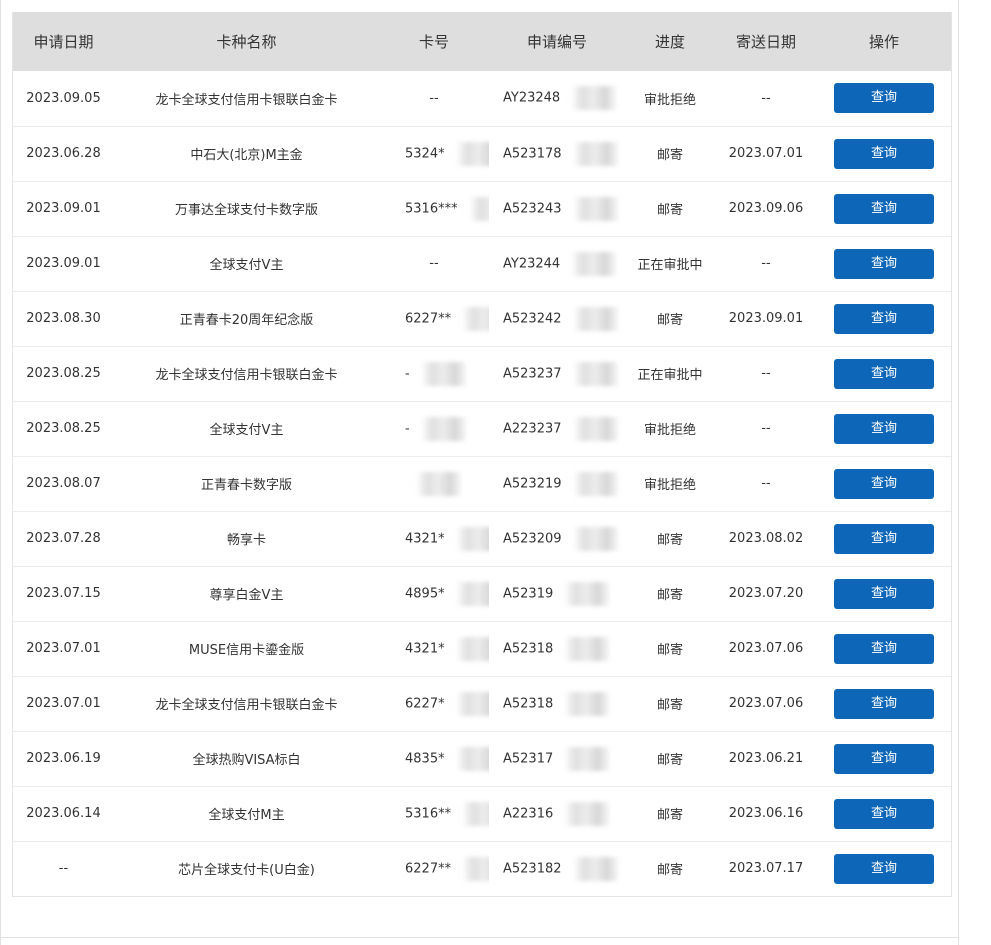 The width and height of the screenshot is (991, 945). Describe the element at coordinates (63, 153) in the screenshot. I see `cell-apply-date: 2023.06.28` at that location.